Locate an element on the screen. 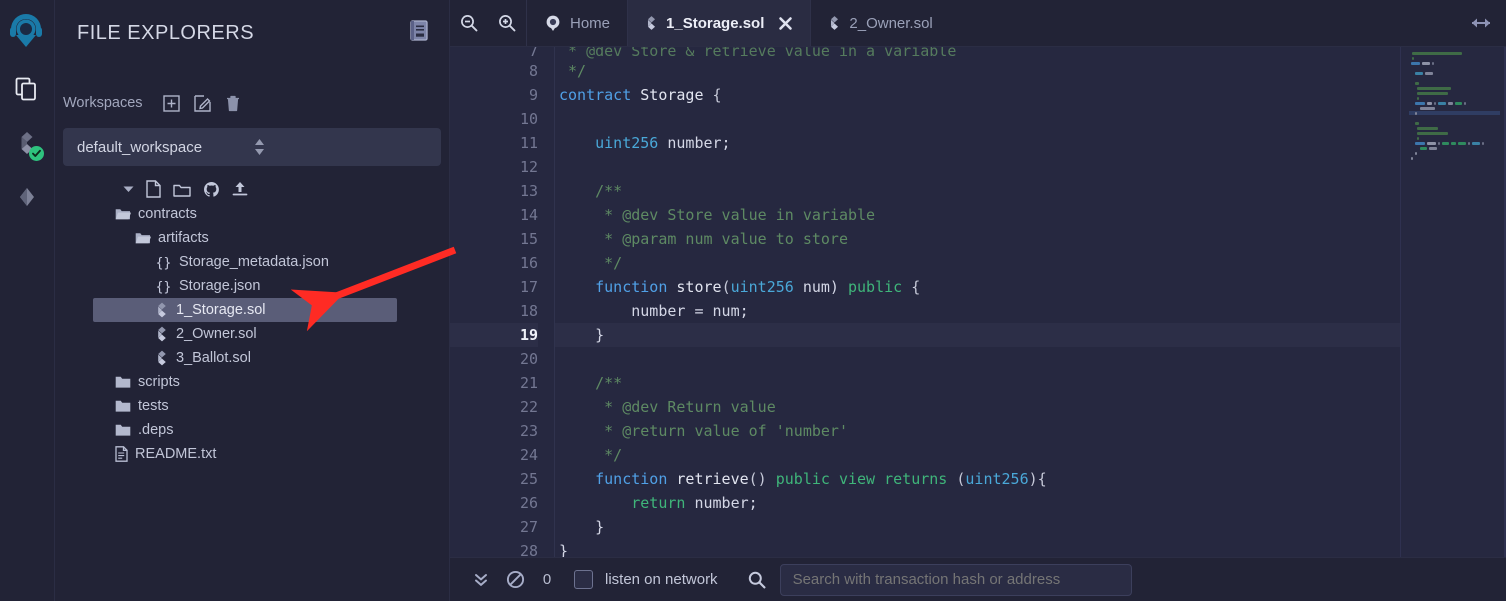 The height and width of the screenshot is (601, 1506). expand-collapse-caret-icon is located at coordinates (128, 189).